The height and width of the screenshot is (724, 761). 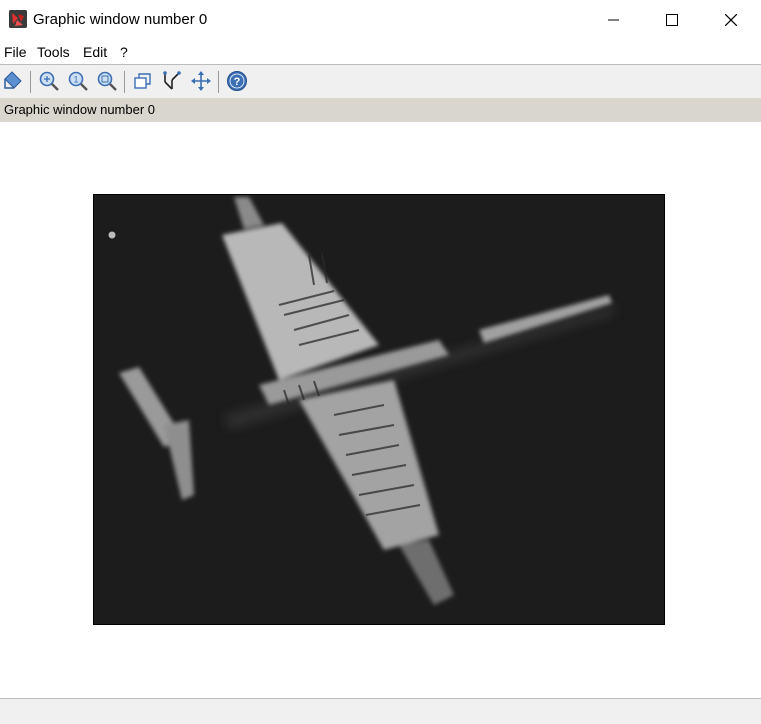 I want to click on zoom-in-button, so click(x=49, y=81).